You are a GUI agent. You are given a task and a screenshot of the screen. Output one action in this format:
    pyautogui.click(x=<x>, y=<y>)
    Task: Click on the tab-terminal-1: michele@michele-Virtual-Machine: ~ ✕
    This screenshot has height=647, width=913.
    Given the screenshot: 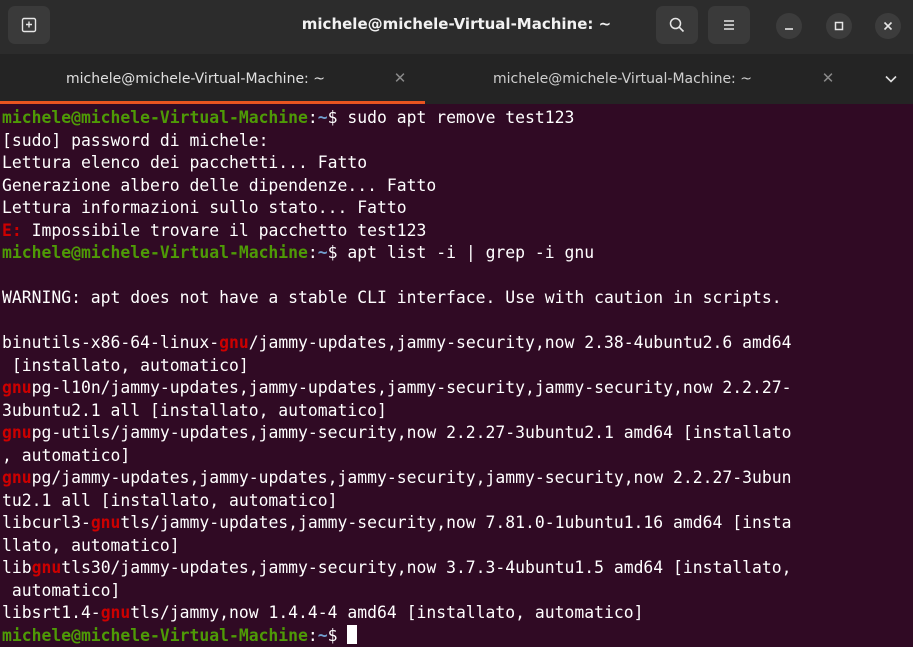 What is the action you would take?
    pyautogui.click(x=212, y=79)
    